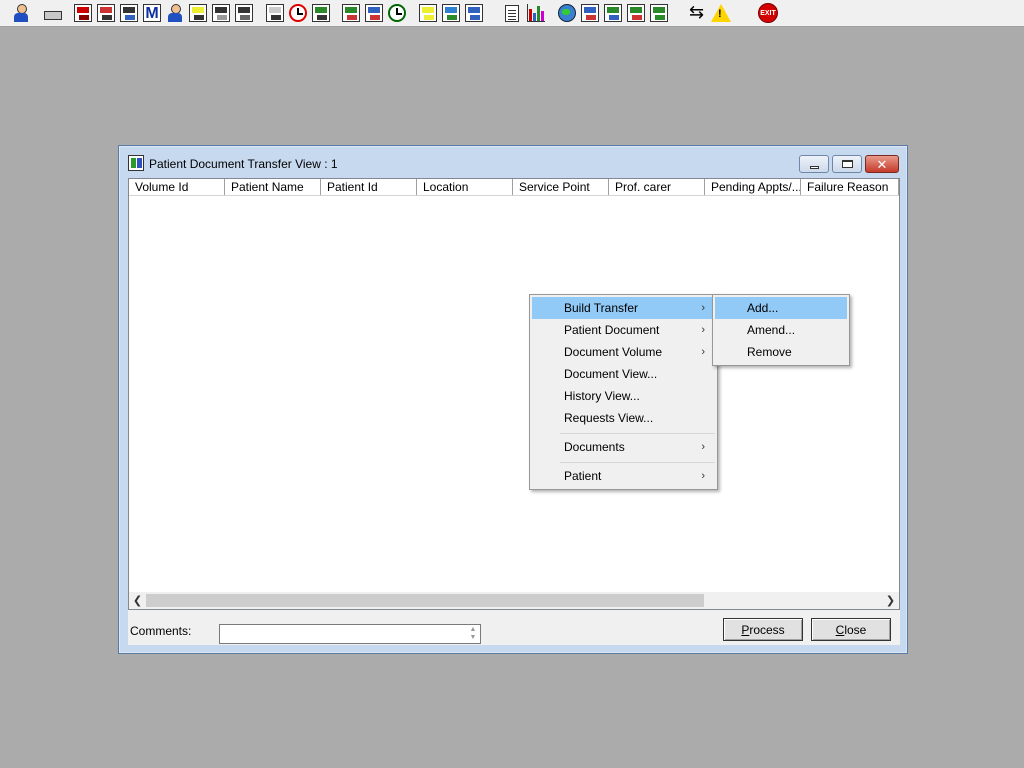 This screenshot has height=768, width=1024. I want to click on menu-item-build-transfer: Build Transfer ›, so click(623, 308).